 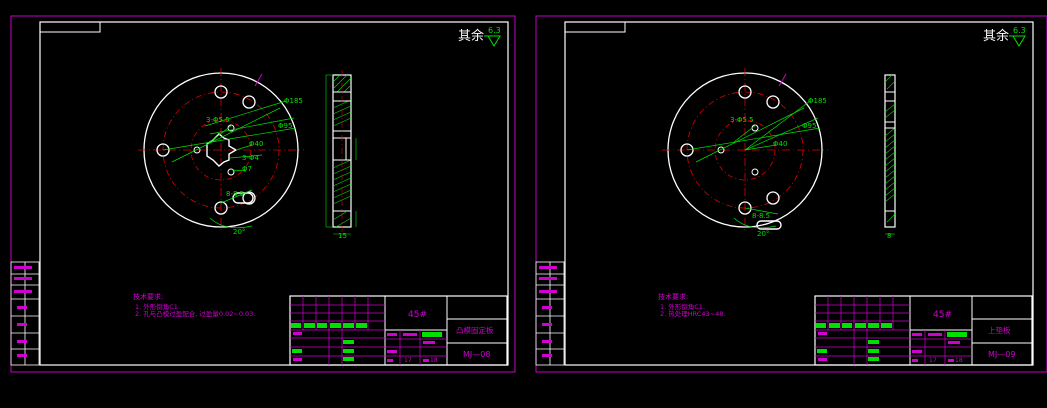 I want to click on title-drawing-number: MJ—08, so click(x=476, y=354).